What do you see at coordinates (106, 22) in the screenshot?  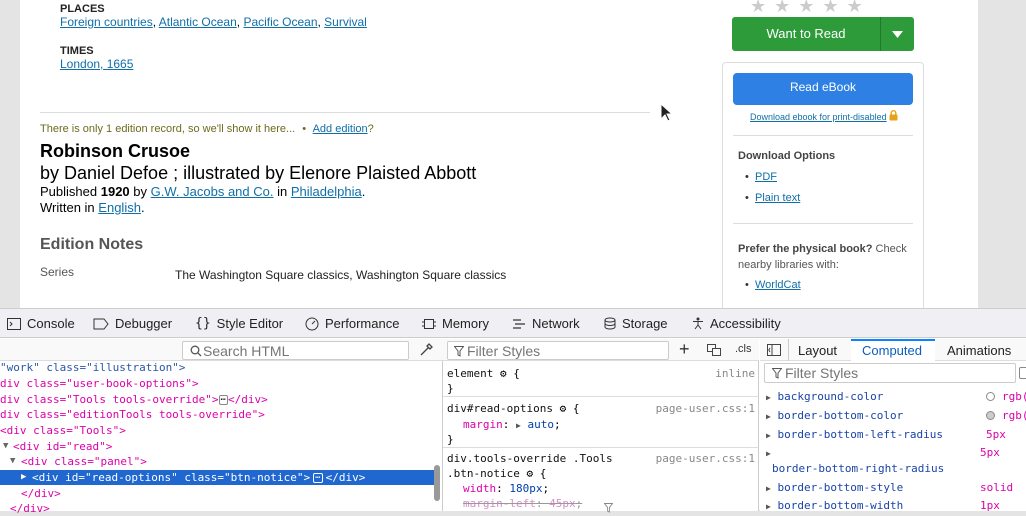 I see `place-link-foreign-countries: Foreign countries` at bounding box center [106, 22].